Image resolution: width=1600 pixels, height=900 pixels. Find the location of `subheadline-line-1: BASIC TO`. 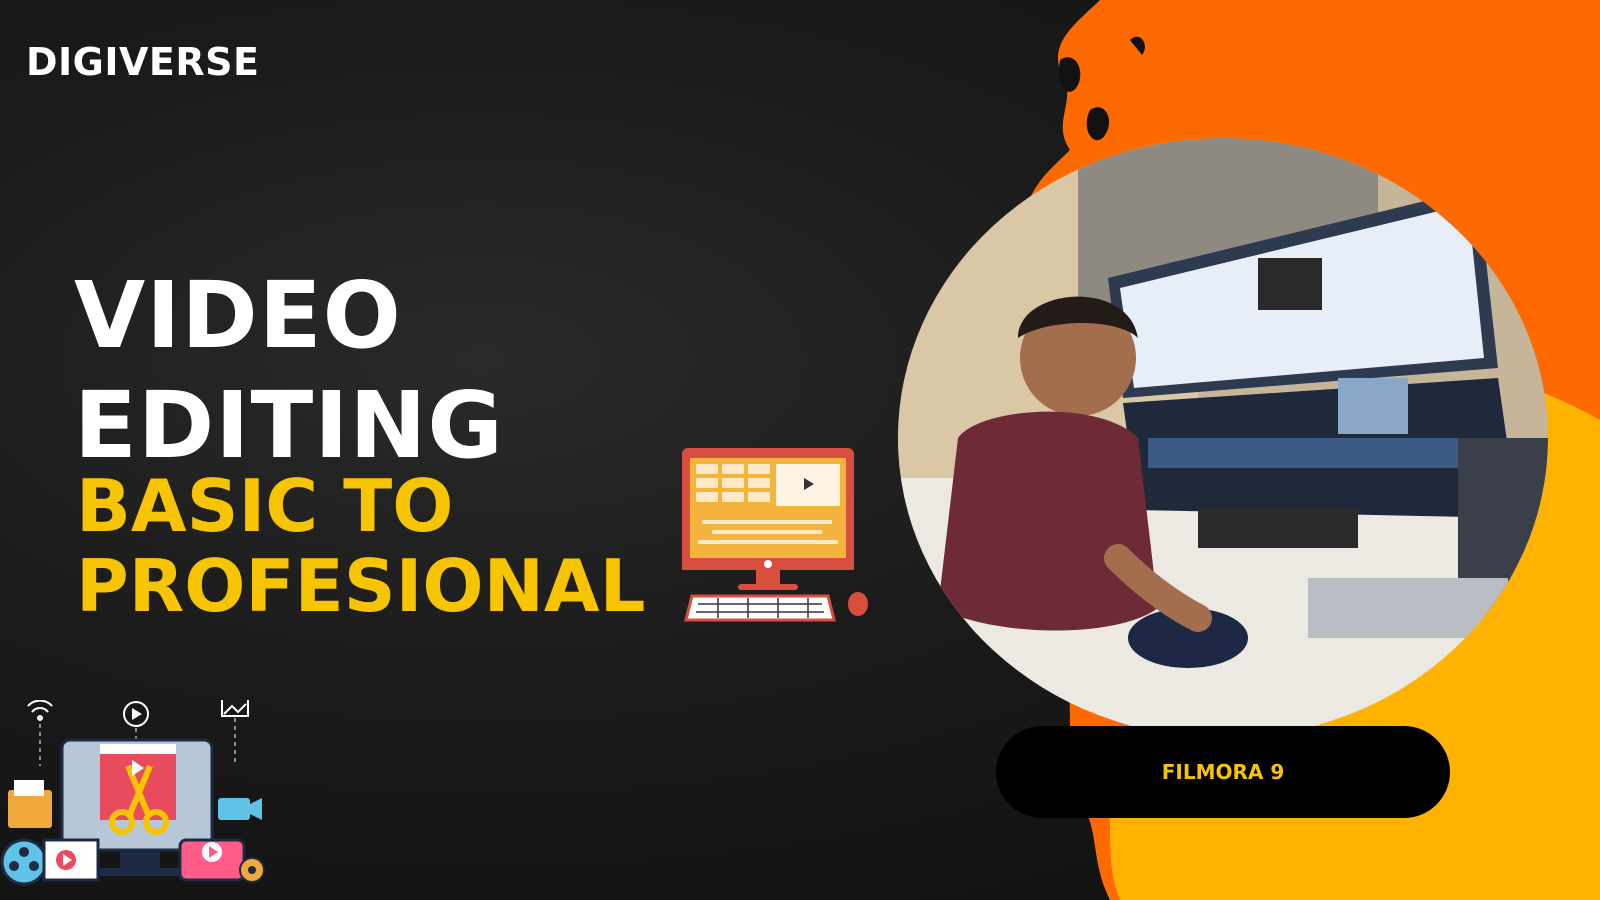

subheadline-line-1: BASIC TO is located at coordinates (265, 506).